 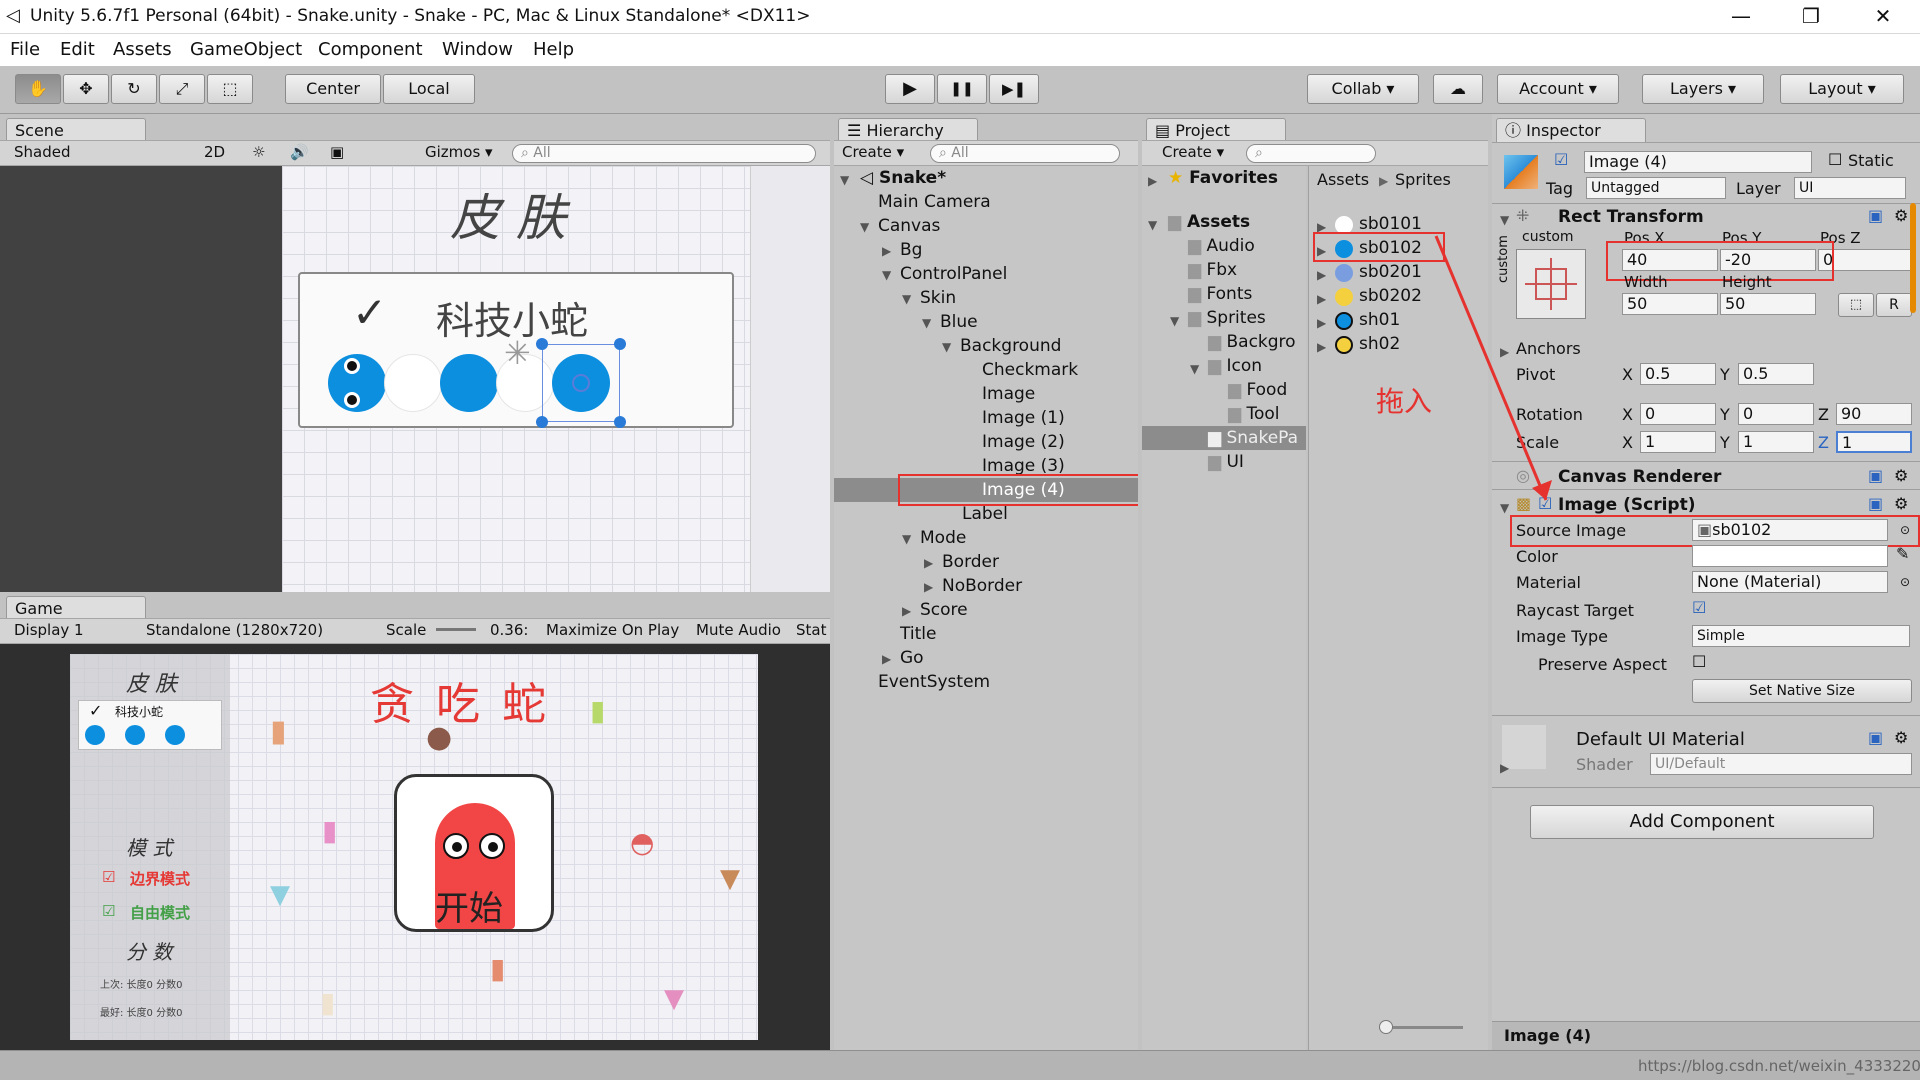 What do you see at coordinates (1216, 130) in the screenshot?
I see `tab-project: ▤ Project` at bounding box center [1216, 130].